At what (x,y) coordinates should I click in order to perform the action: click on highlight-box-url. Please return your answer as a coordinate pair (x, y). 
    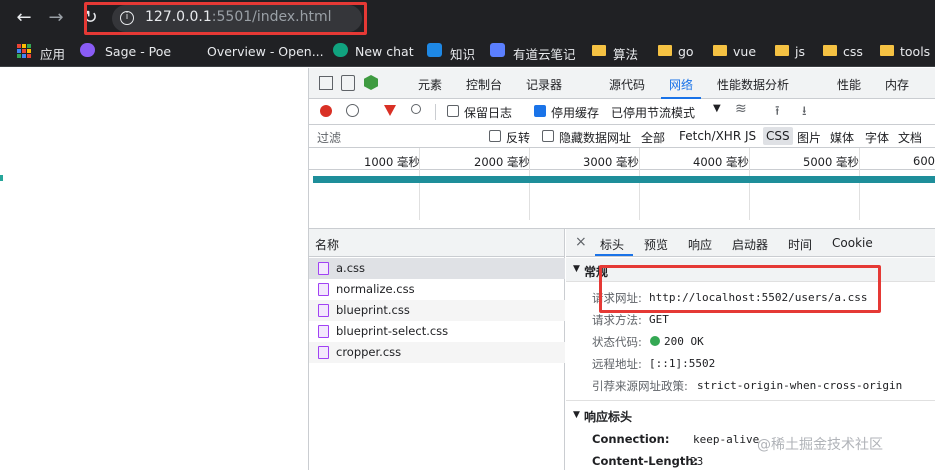
    Looking at the image, I should click on (225, 18).